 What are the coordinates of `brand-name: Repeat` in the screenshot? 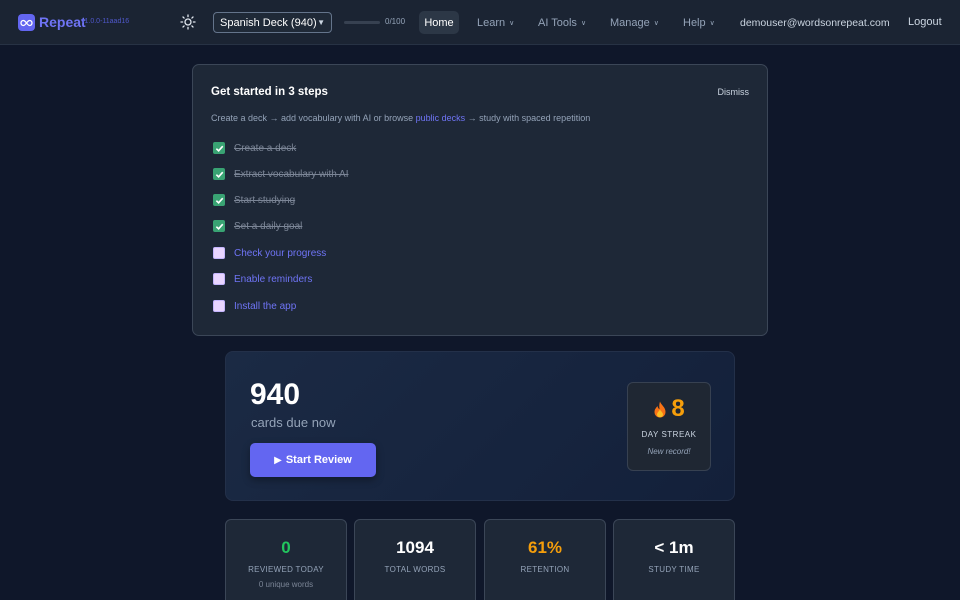 It's located at (62, 22).